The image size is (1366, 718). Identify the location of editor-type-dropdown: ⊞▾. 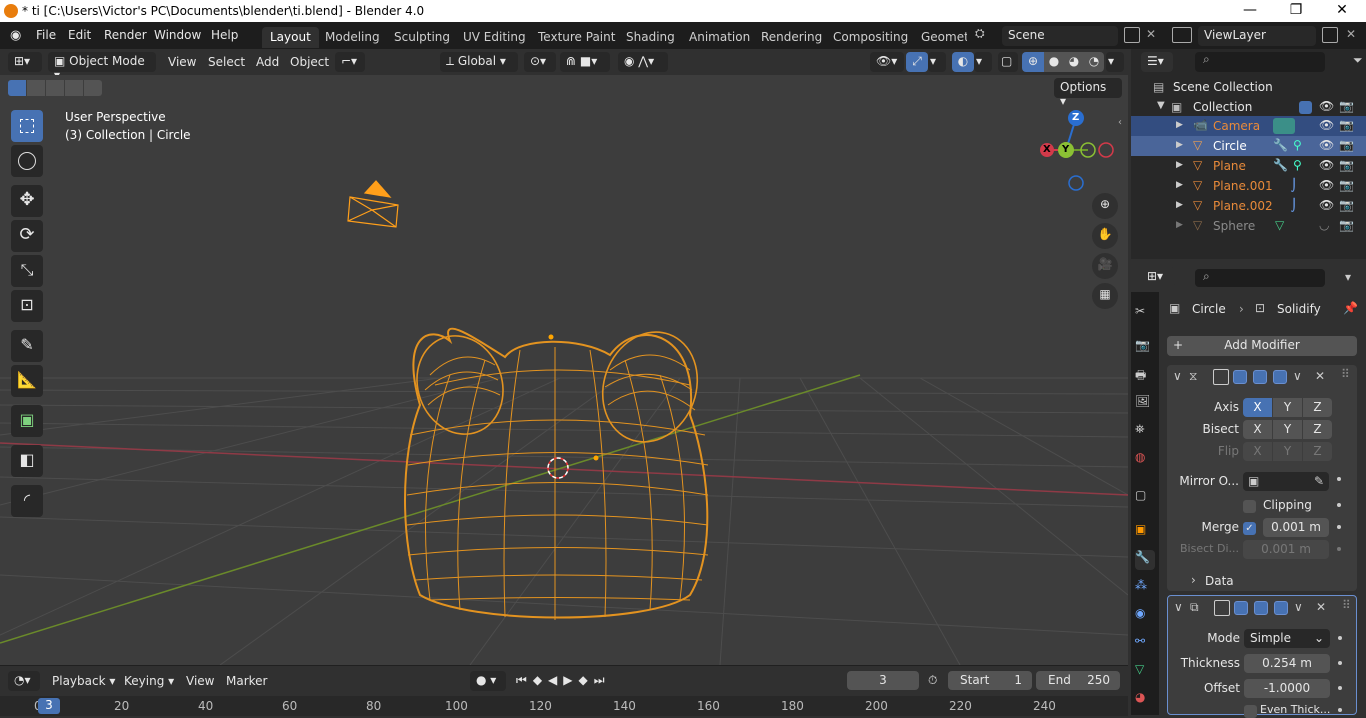
(25, 62).